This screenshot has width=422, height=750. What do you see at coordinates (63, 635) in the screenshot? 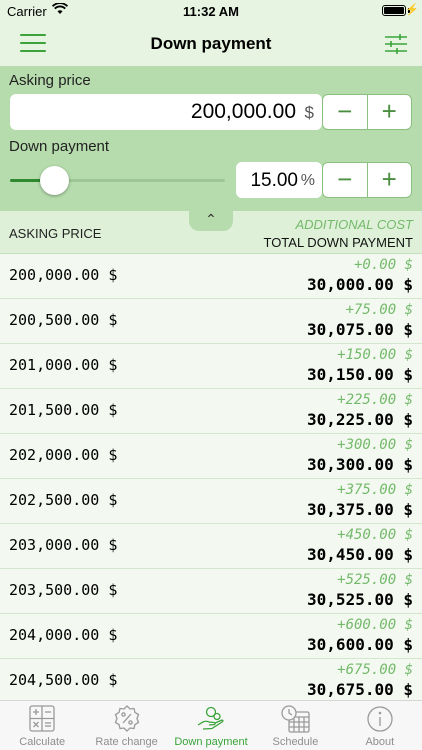
I see `row-asking-price: 204,000.00 $` at bounding box center [63, 635].